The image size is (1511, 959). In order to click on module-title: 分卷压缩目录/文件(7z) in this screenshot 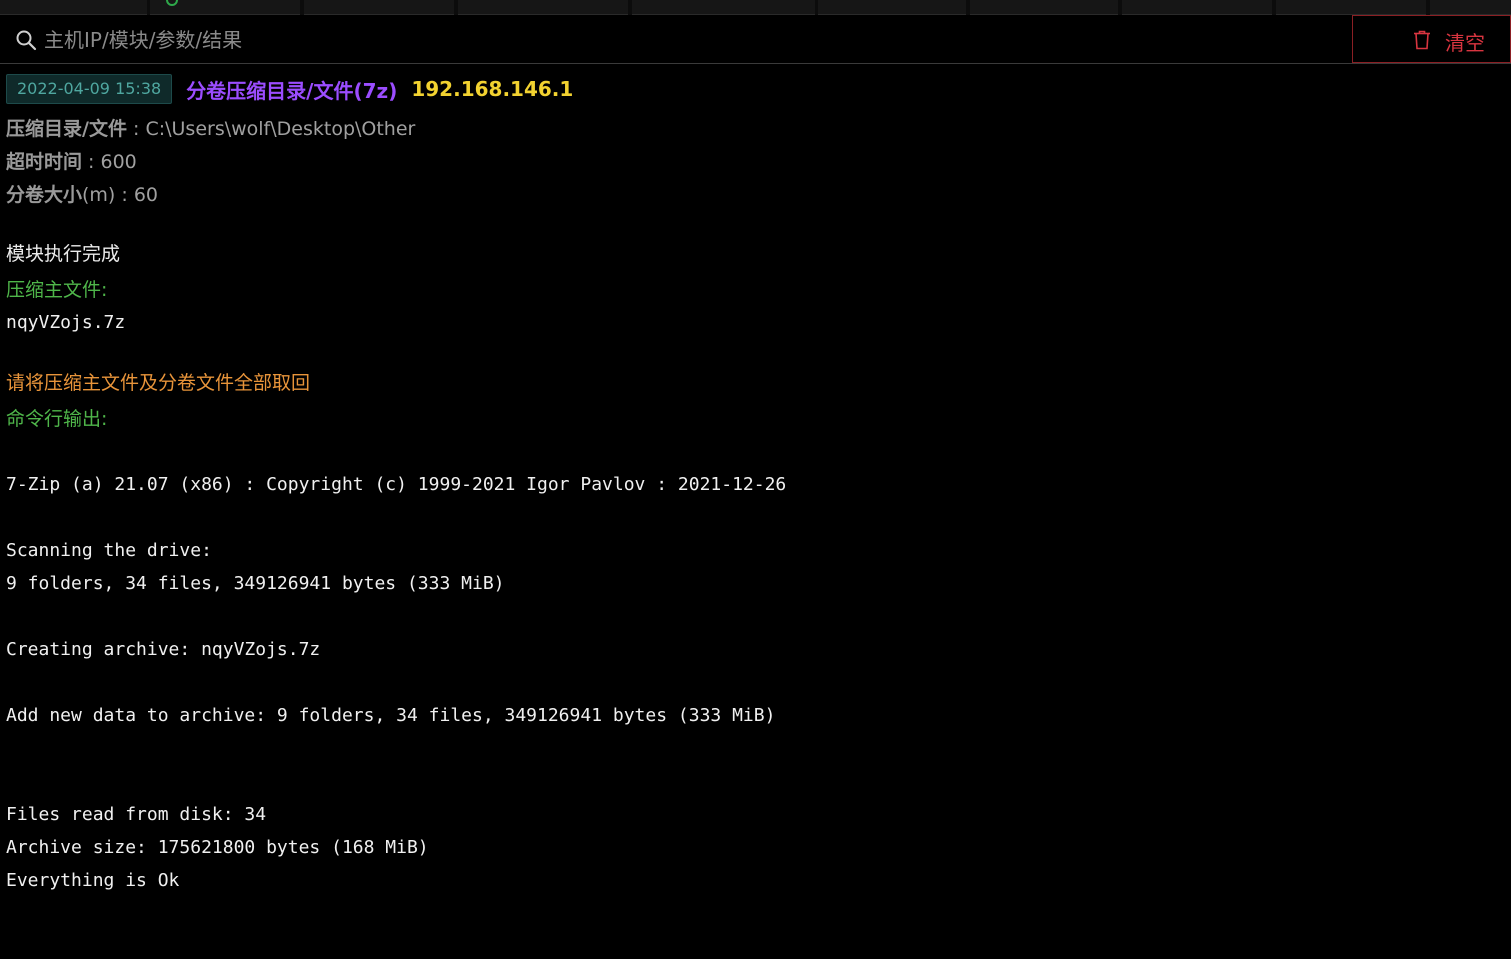, I will do `click(292, 90)`.